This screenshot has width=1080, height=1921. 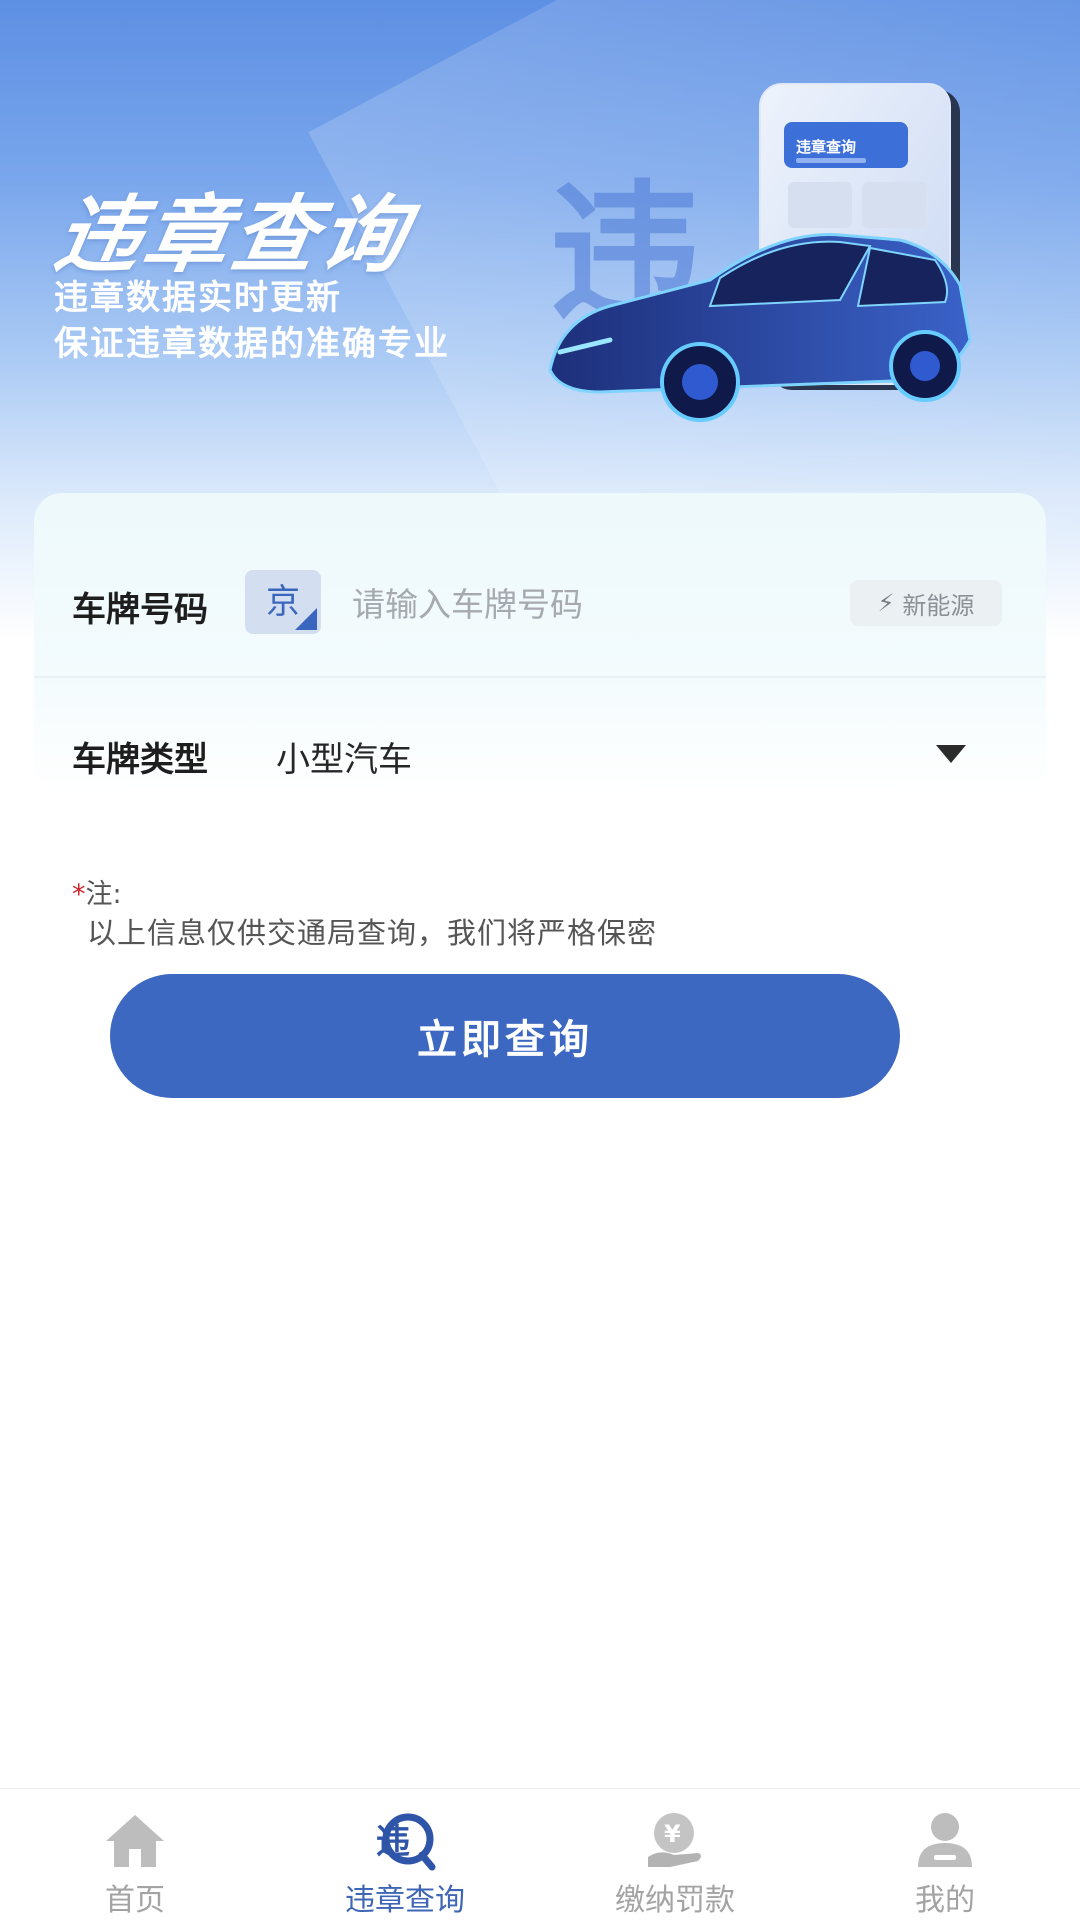 I want to click on note-heading: *注:, so click(x=97, y=891).